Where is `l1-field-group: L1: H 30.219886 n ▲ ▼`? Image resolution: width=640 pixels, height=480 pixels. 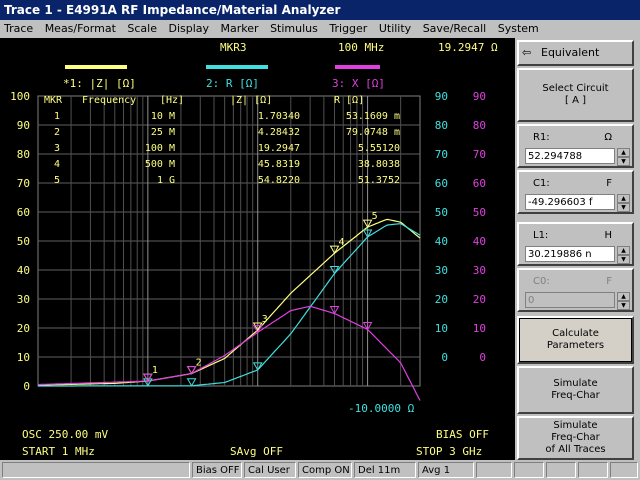
l1-field-group: L1: H 30.219886 n ▲ ▼ is located at coordinates (575, 244).